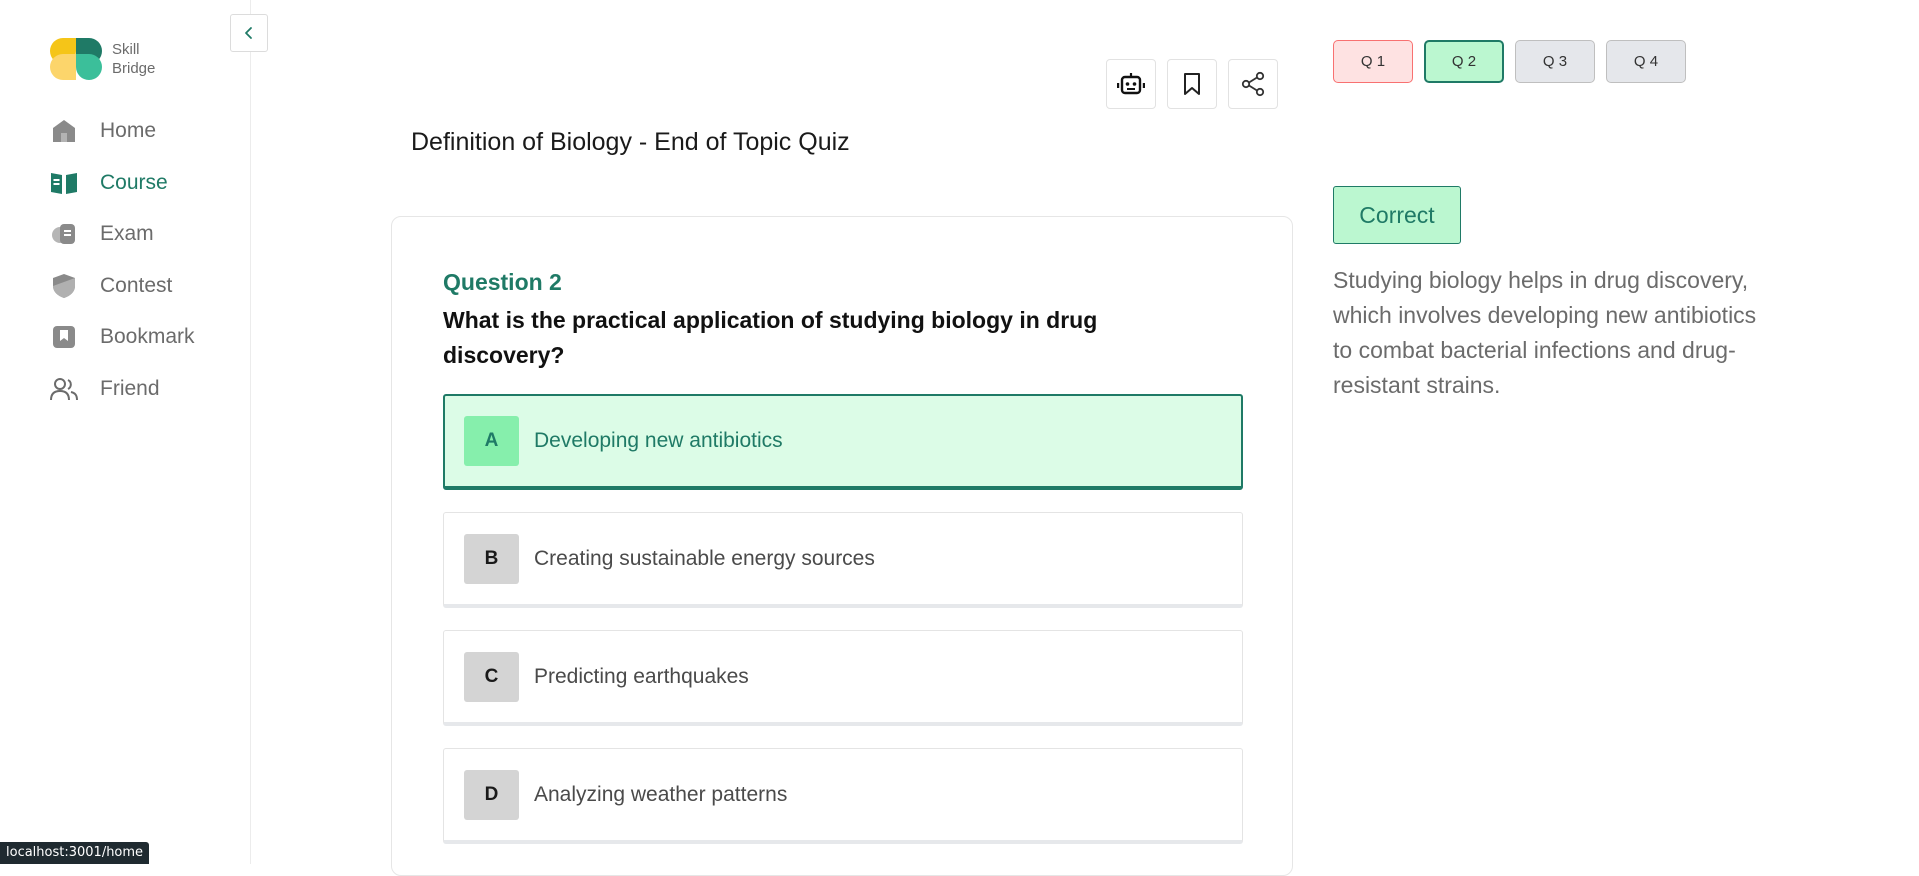 This screenshot has height=876, width=1919. I want to click on shield-icon, so click(64, 286).